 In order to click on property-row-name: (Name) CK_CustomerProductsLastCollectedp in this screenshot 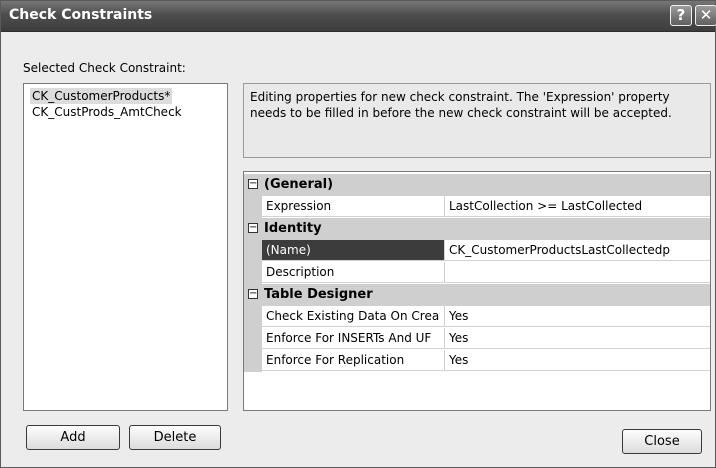, I will do `click(477, 251)`.